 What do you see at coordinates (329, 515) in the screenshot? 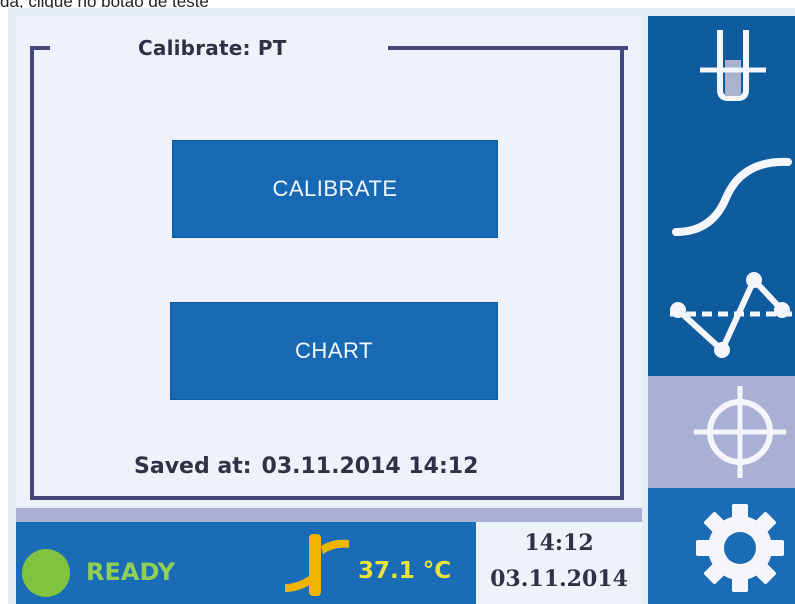
I see `separator-band` at bounding box center [329, 515].